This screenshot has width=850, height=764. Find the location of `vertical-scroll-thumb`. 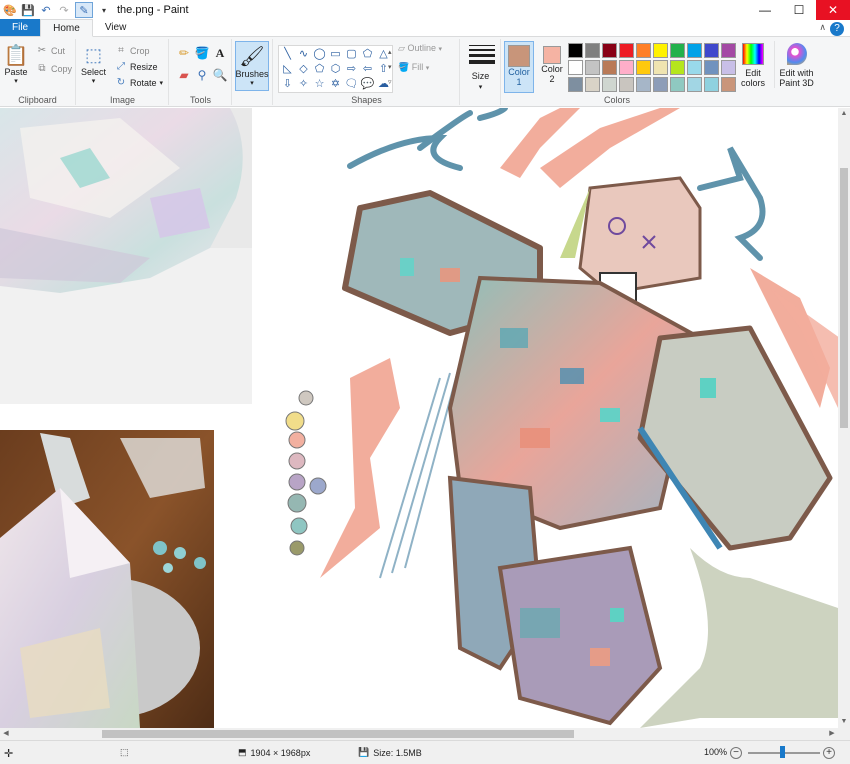

vertical-scroll-thumb is located at coordinates (844, 298).